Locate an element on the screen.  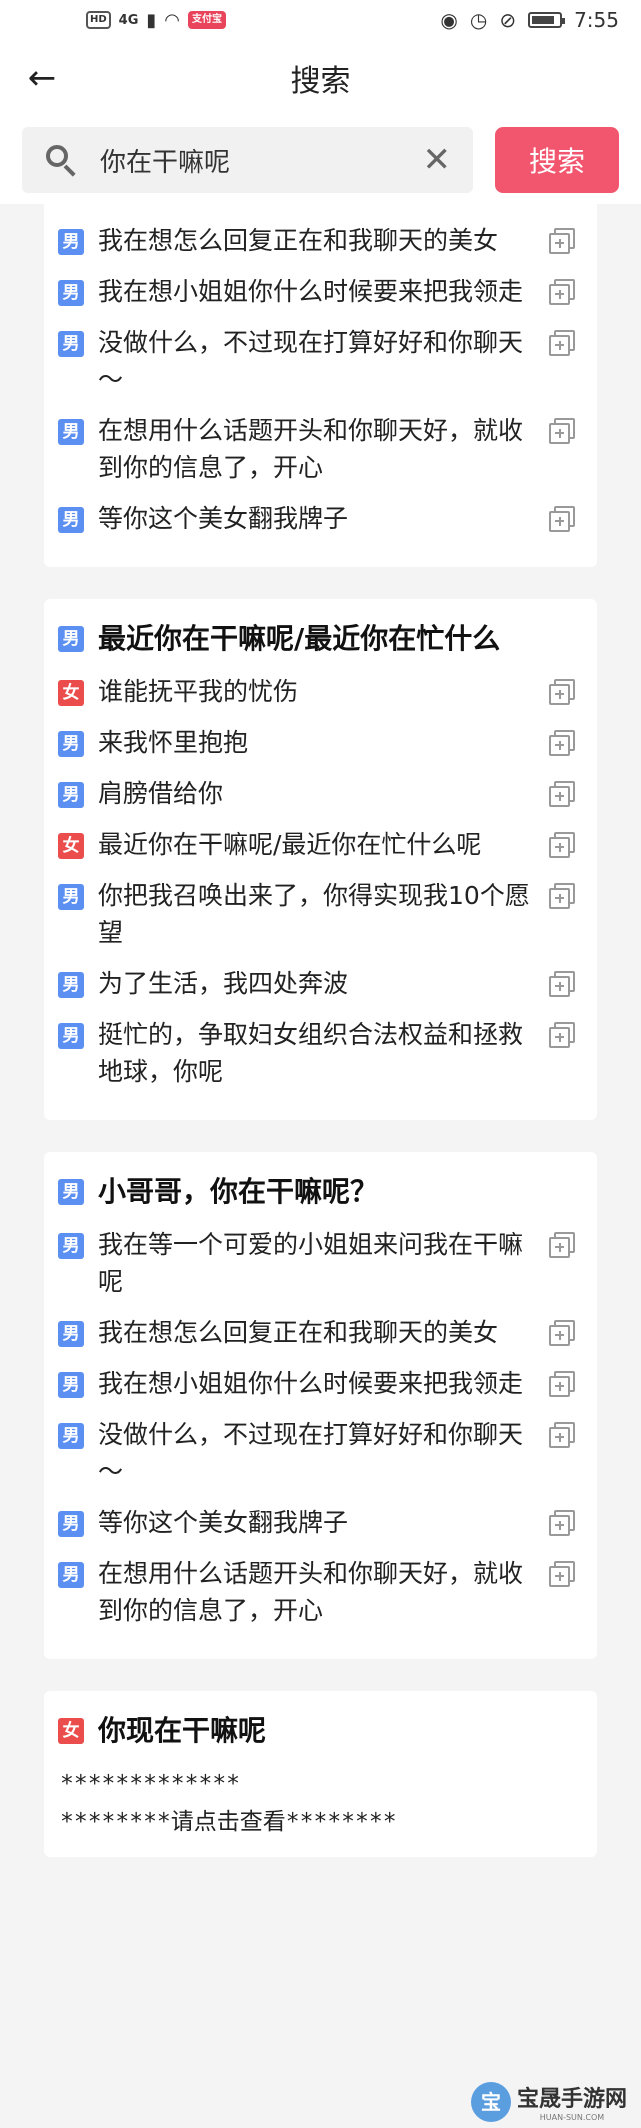
reply-row: 男你把我召唤出来了，你得实现我10个愿望 is located at coordinates (316, 914).